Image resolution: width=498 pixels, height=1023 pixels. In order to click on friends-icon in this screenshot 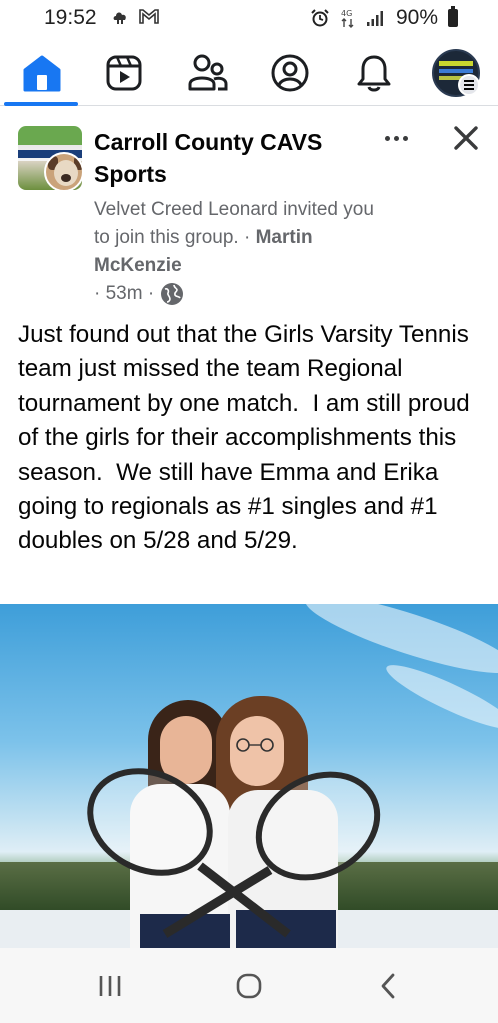, I will do `click(208, 72)`.